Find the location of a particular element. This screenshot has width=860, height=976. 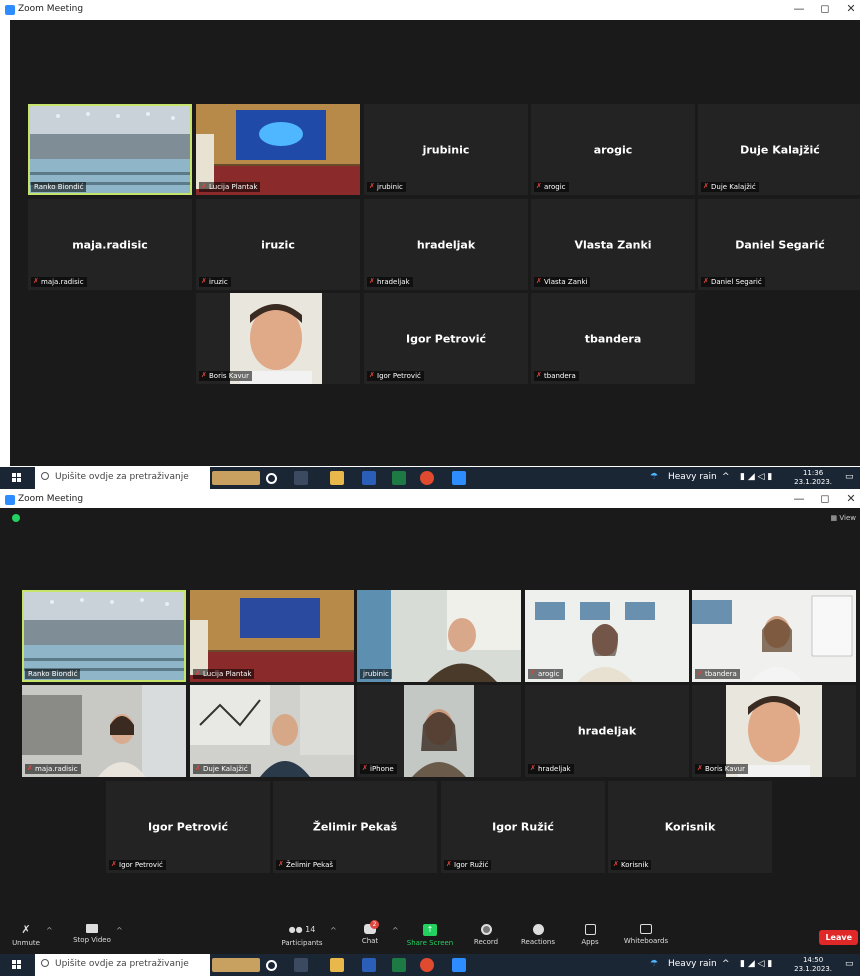

search-icon is located at coordinates (45, 476).